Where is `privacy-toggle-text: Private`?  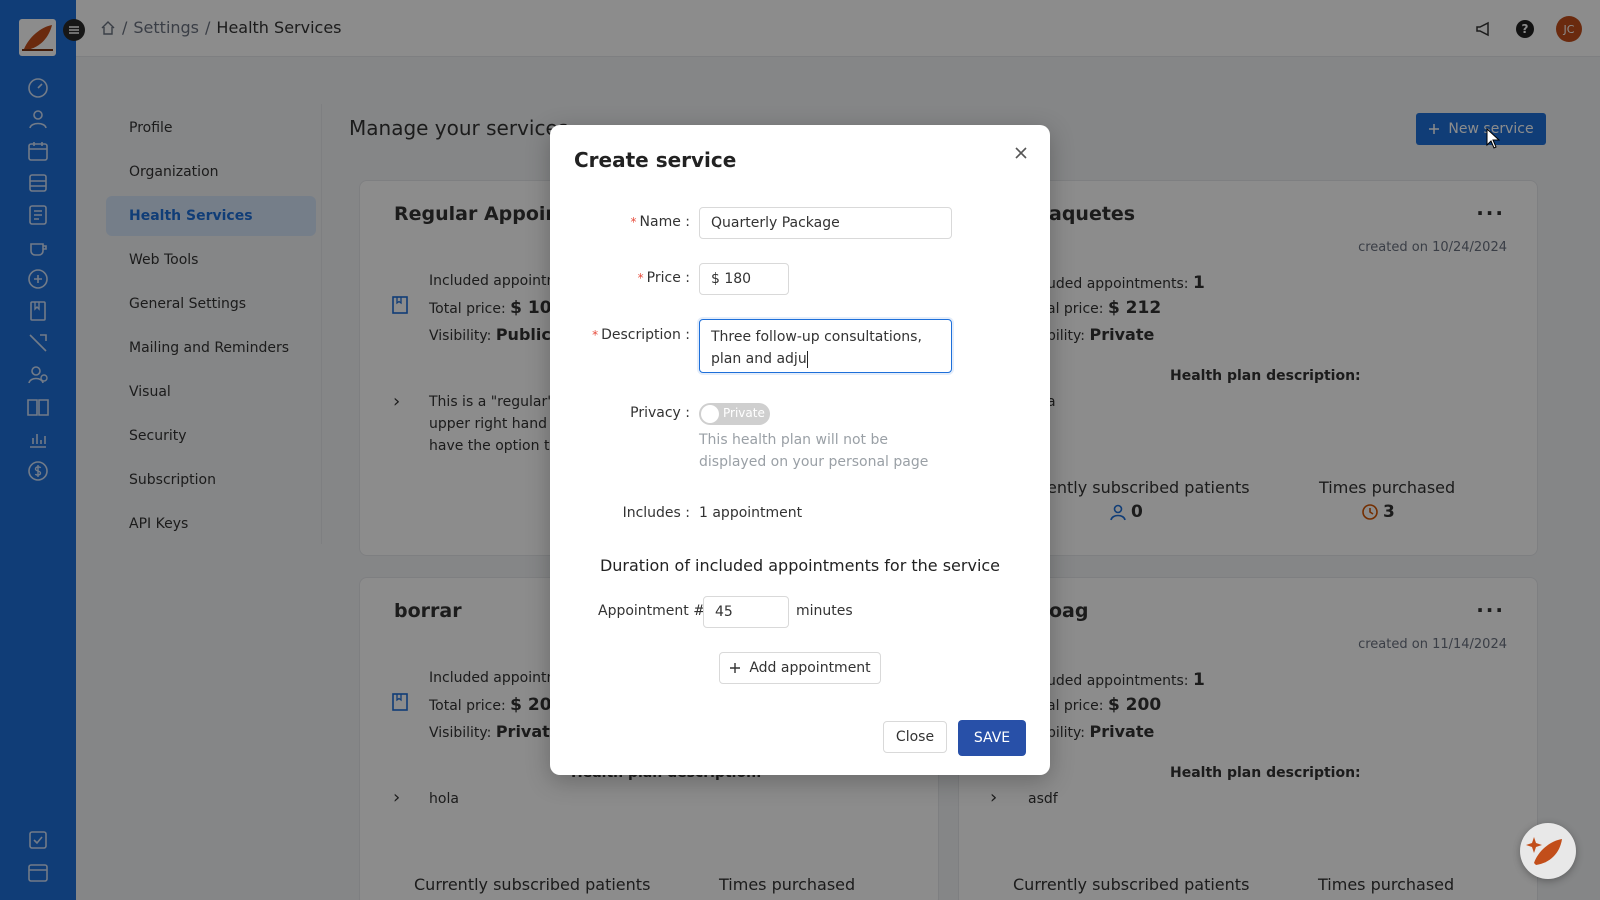 privacy-toggle-text: Private is located at coordinates (744, 413).